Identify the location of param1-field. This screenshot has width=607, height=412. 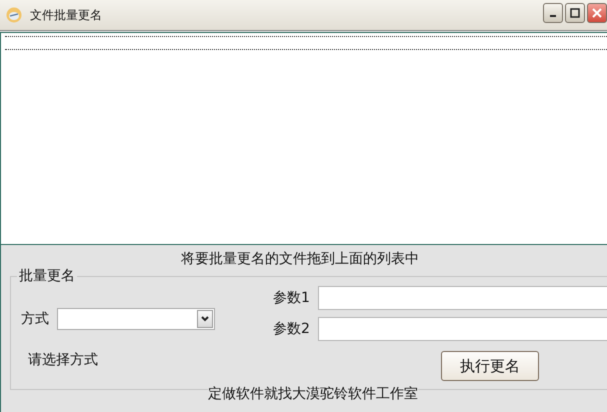
(462, 298).